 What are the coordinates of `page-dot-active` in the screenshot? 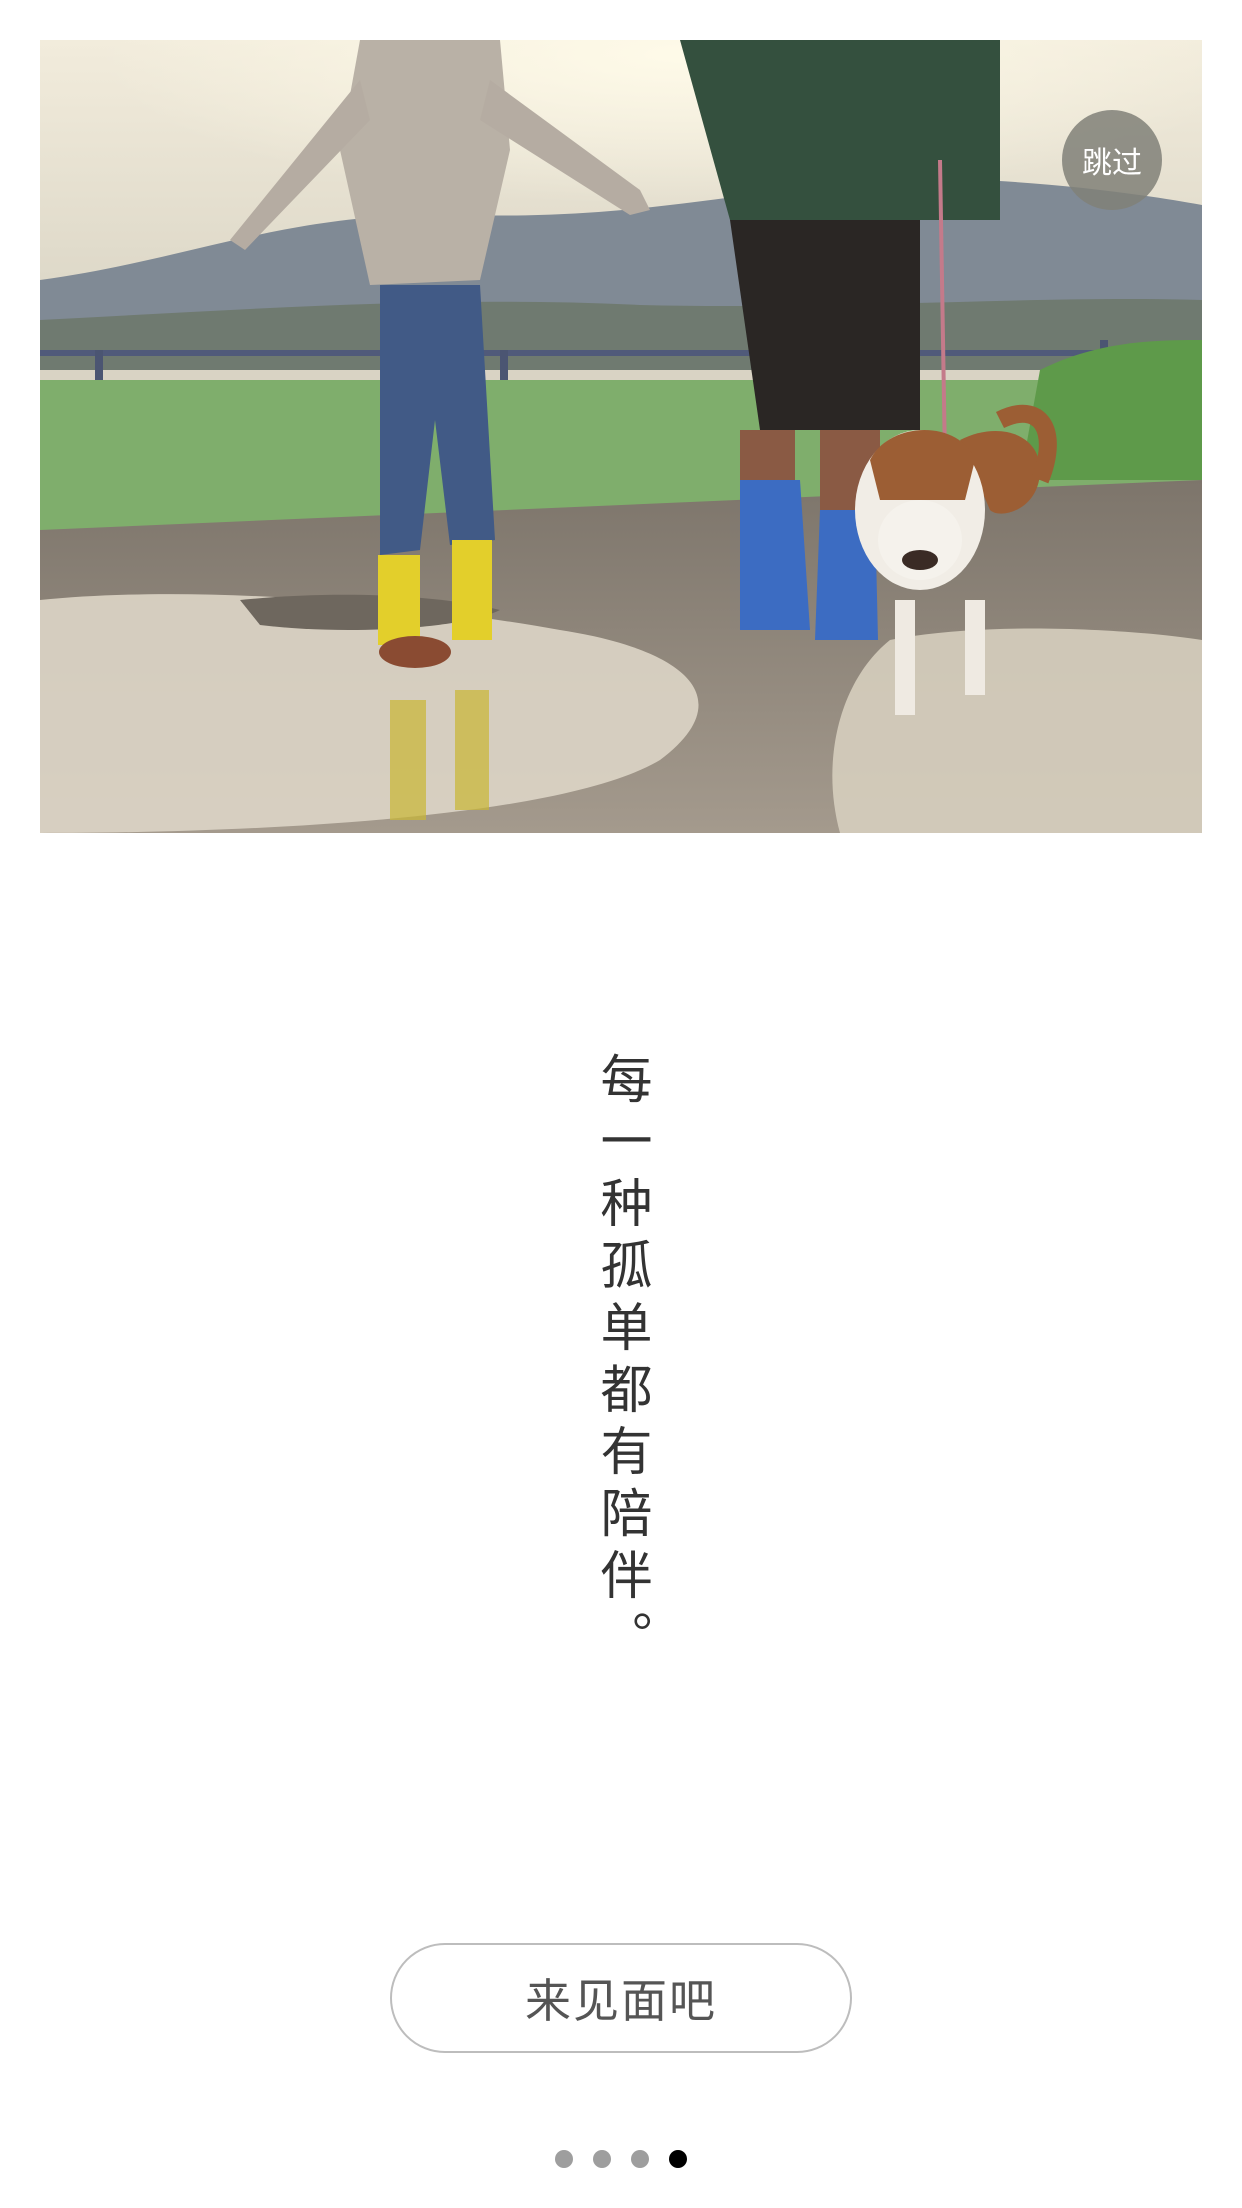 It's located at (678, 2159).